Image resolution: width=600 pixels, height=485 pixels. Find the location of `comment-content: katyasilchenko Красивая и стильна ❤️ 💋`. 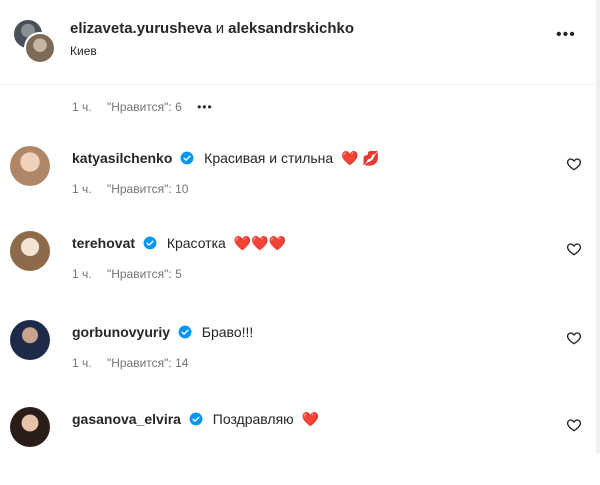

comment-content: katyasilchenko Красивая и стильна ❤️ 💋 is located at coordinates (226, 158).